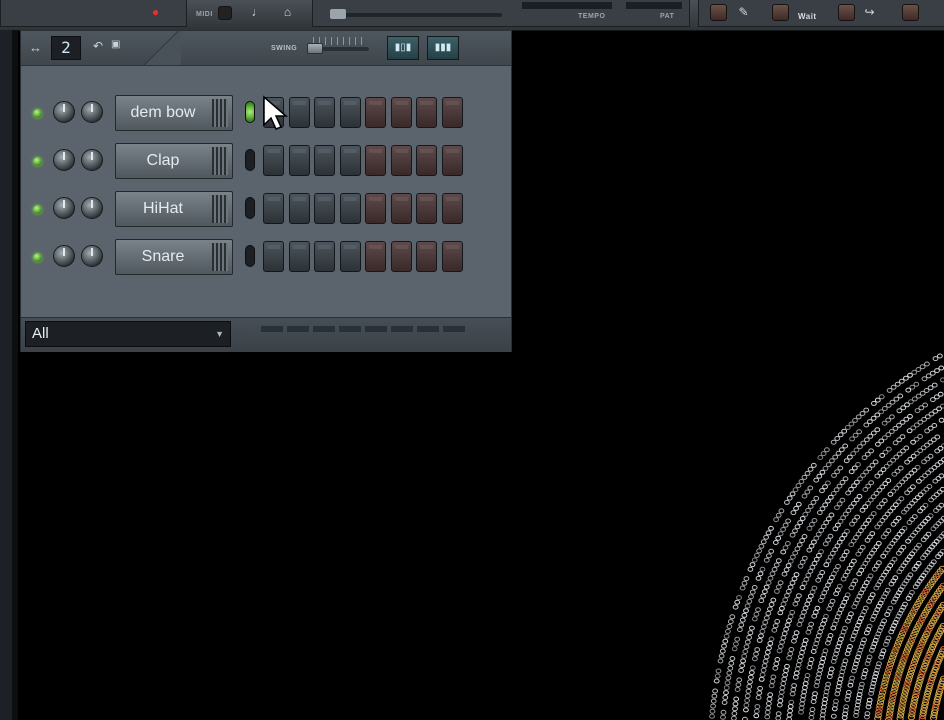 Image resolution: width=944 pixels, height=720 pixels. Describe the element at coordinates (128, 334) in the screenshot. I see `channel-filter-select: All ▼` at that location.